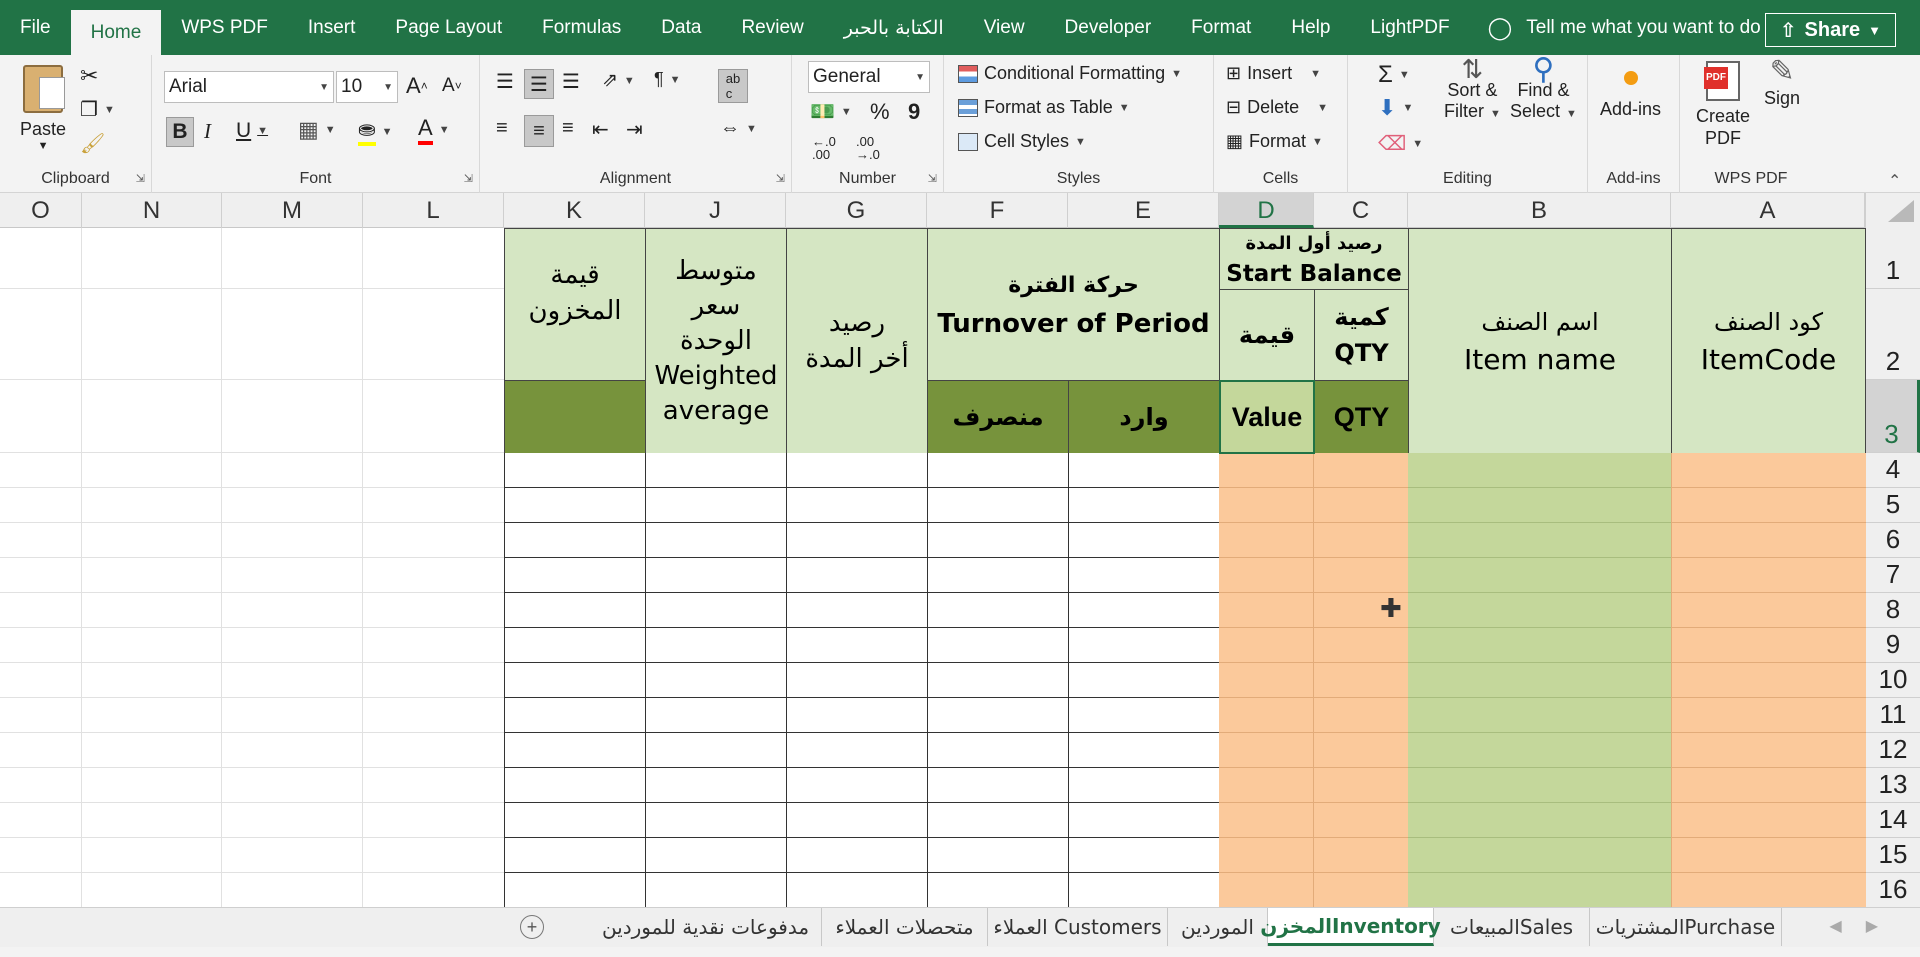 This screenshot has height=957, width=1920. I want to click on header-weighted-average: متوسط سعر الوحدة Weighted average, so click(716, 341).